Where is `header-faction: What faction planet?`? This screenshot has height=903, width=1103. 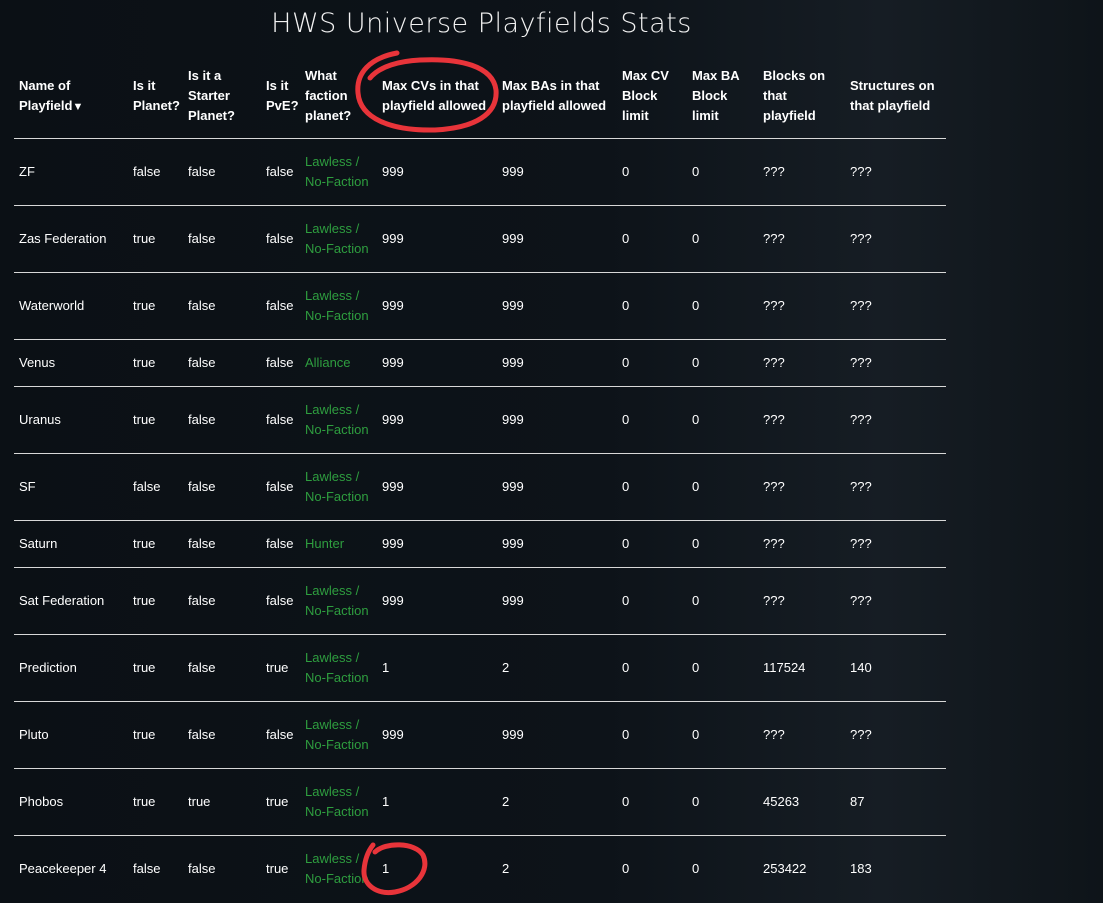 header-faction: What faction planet? is located at coordinates (338, 99).